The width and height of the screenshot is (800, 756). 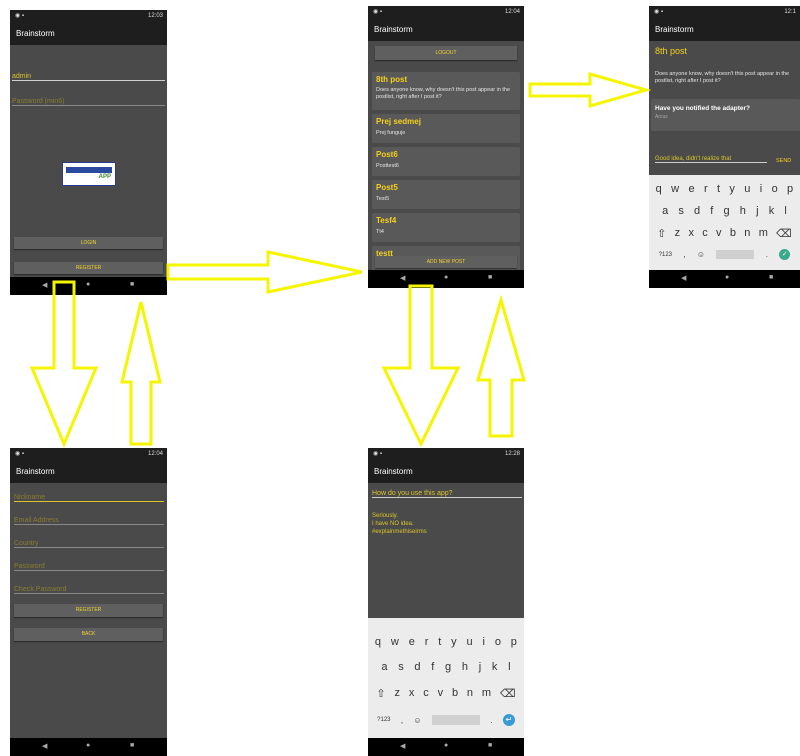 I want to click on send-button: SEND, so click(x=783, y=161).